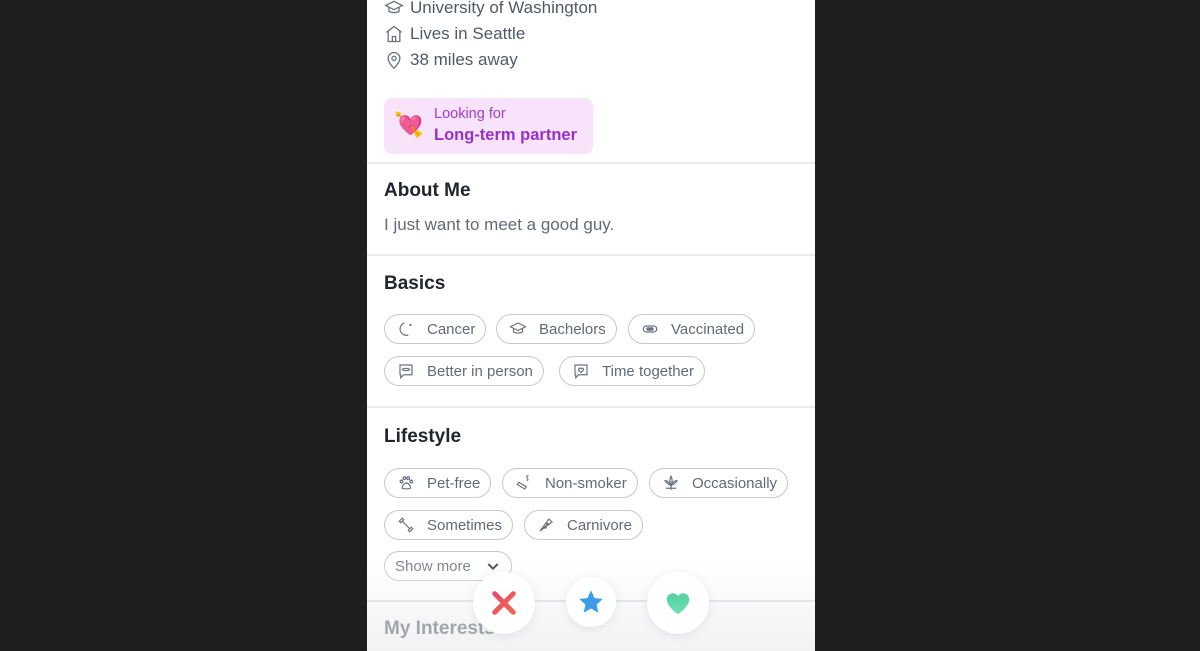  What do you see at coordinates (451, 329) in the screenshot?
I see `chip-label: Cancer` at bounding box center [451, 329].